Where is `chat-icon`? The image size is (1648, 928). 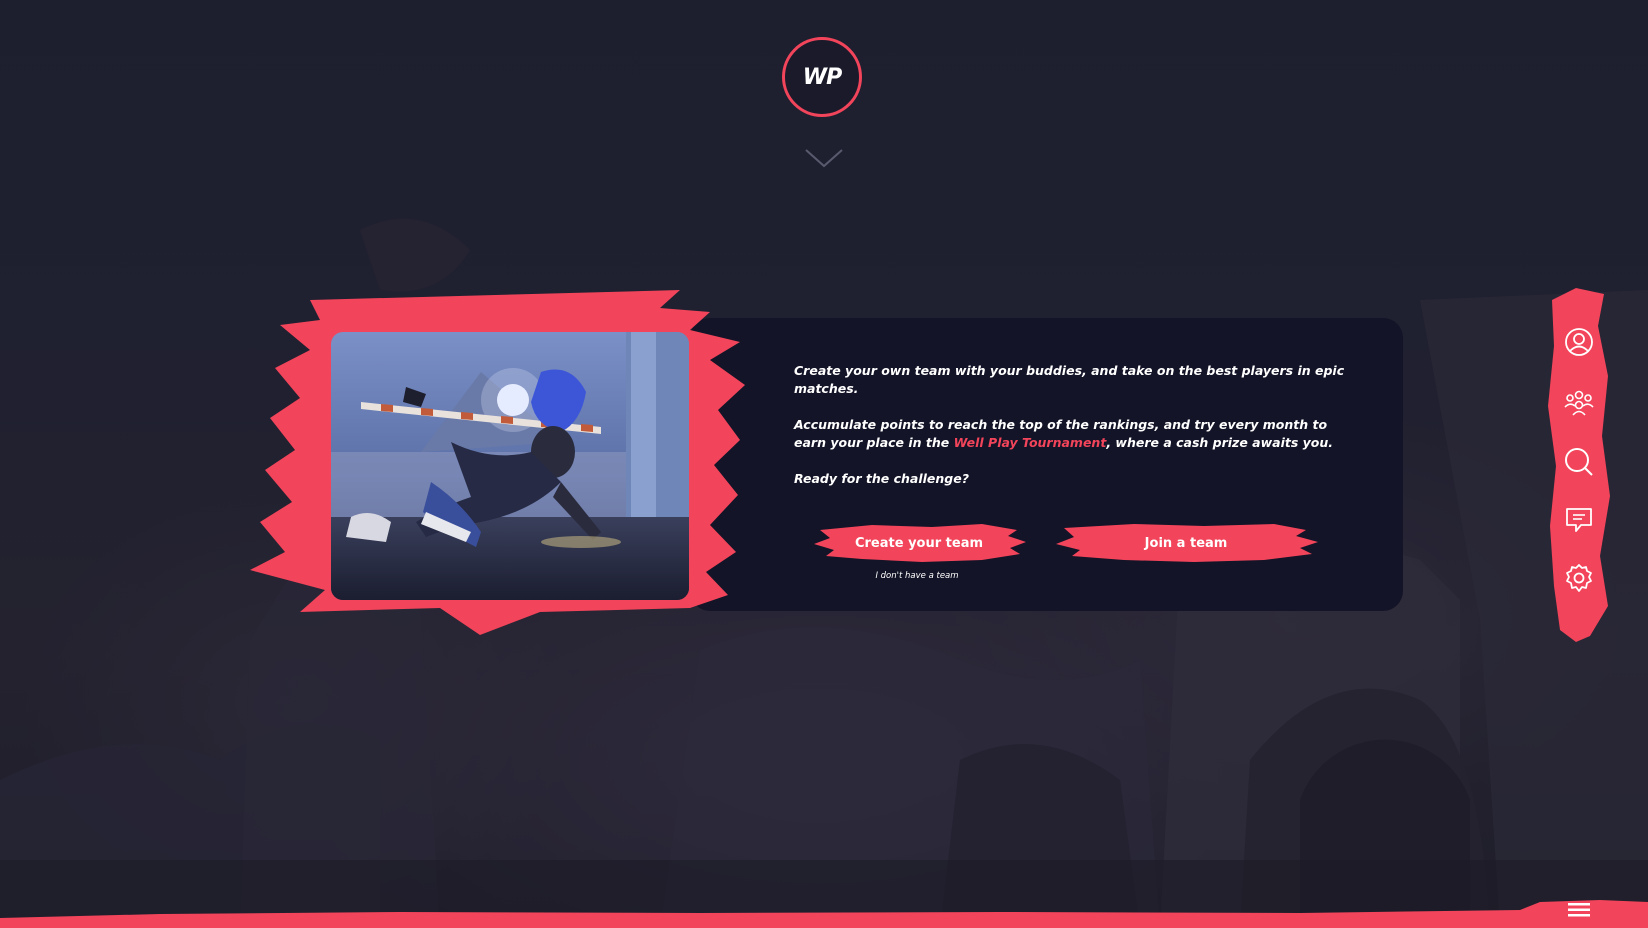 chat-icon is located at coordinates (1579, 520).